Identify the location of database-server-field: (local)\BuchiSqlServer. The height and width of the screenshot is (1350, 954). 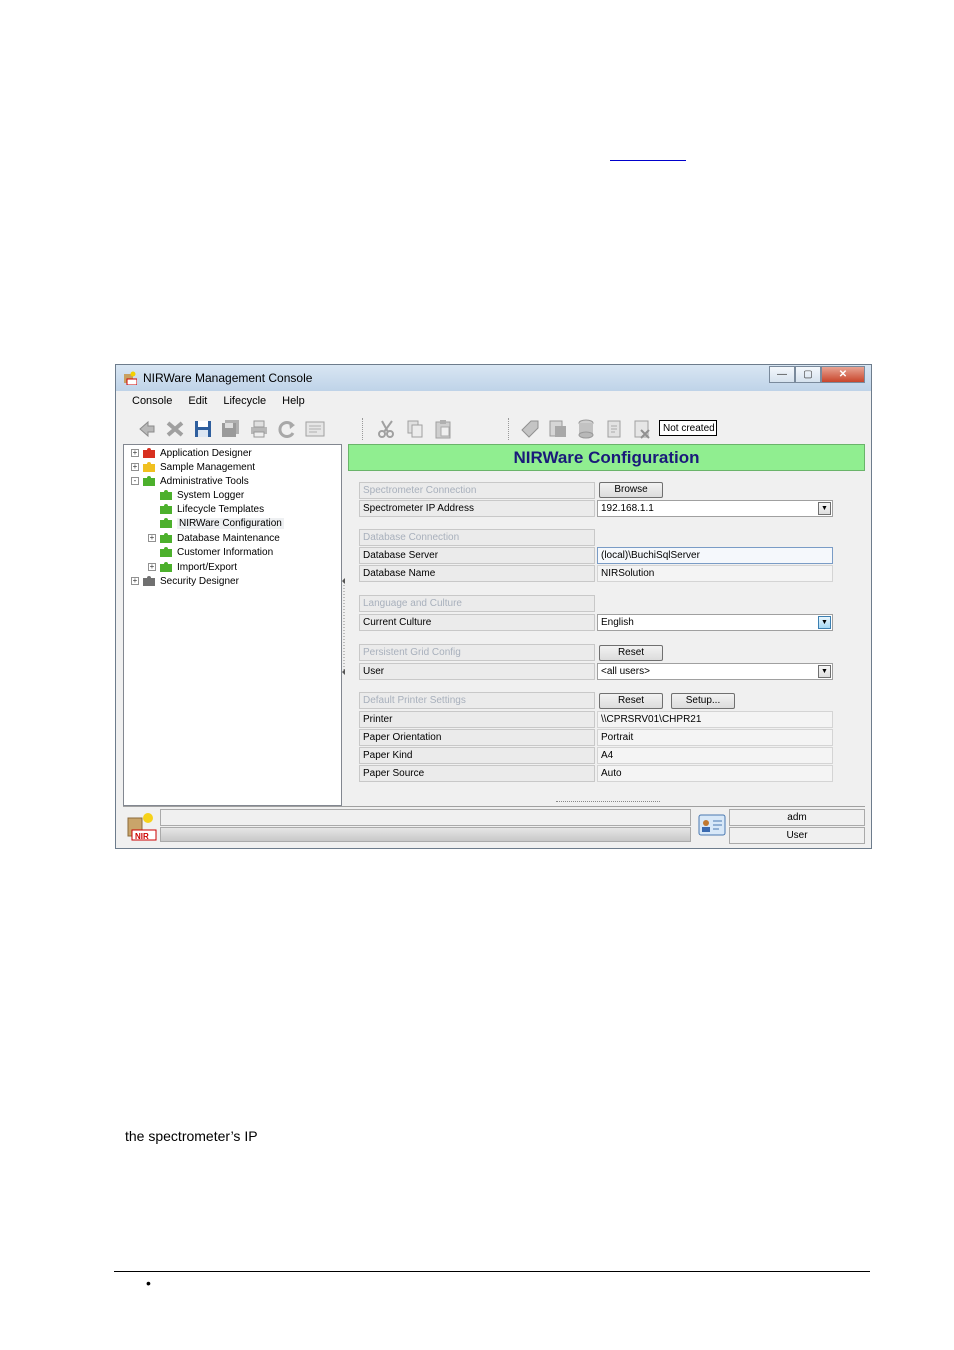
(715, 555).